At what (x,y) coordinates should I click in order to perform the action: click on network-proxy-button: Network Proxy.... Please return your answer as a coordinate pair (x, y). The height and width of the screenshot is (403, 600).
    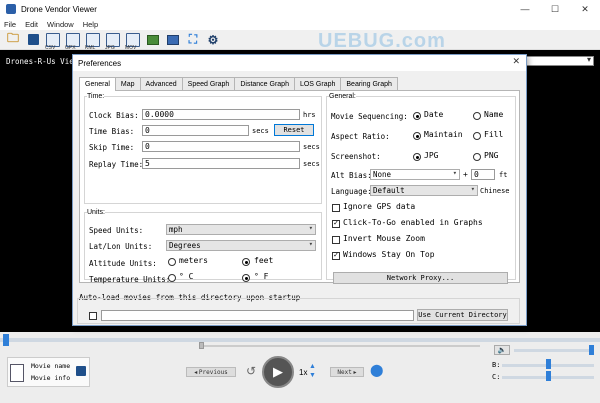
    Looking at the image, I should click on (420, 278).